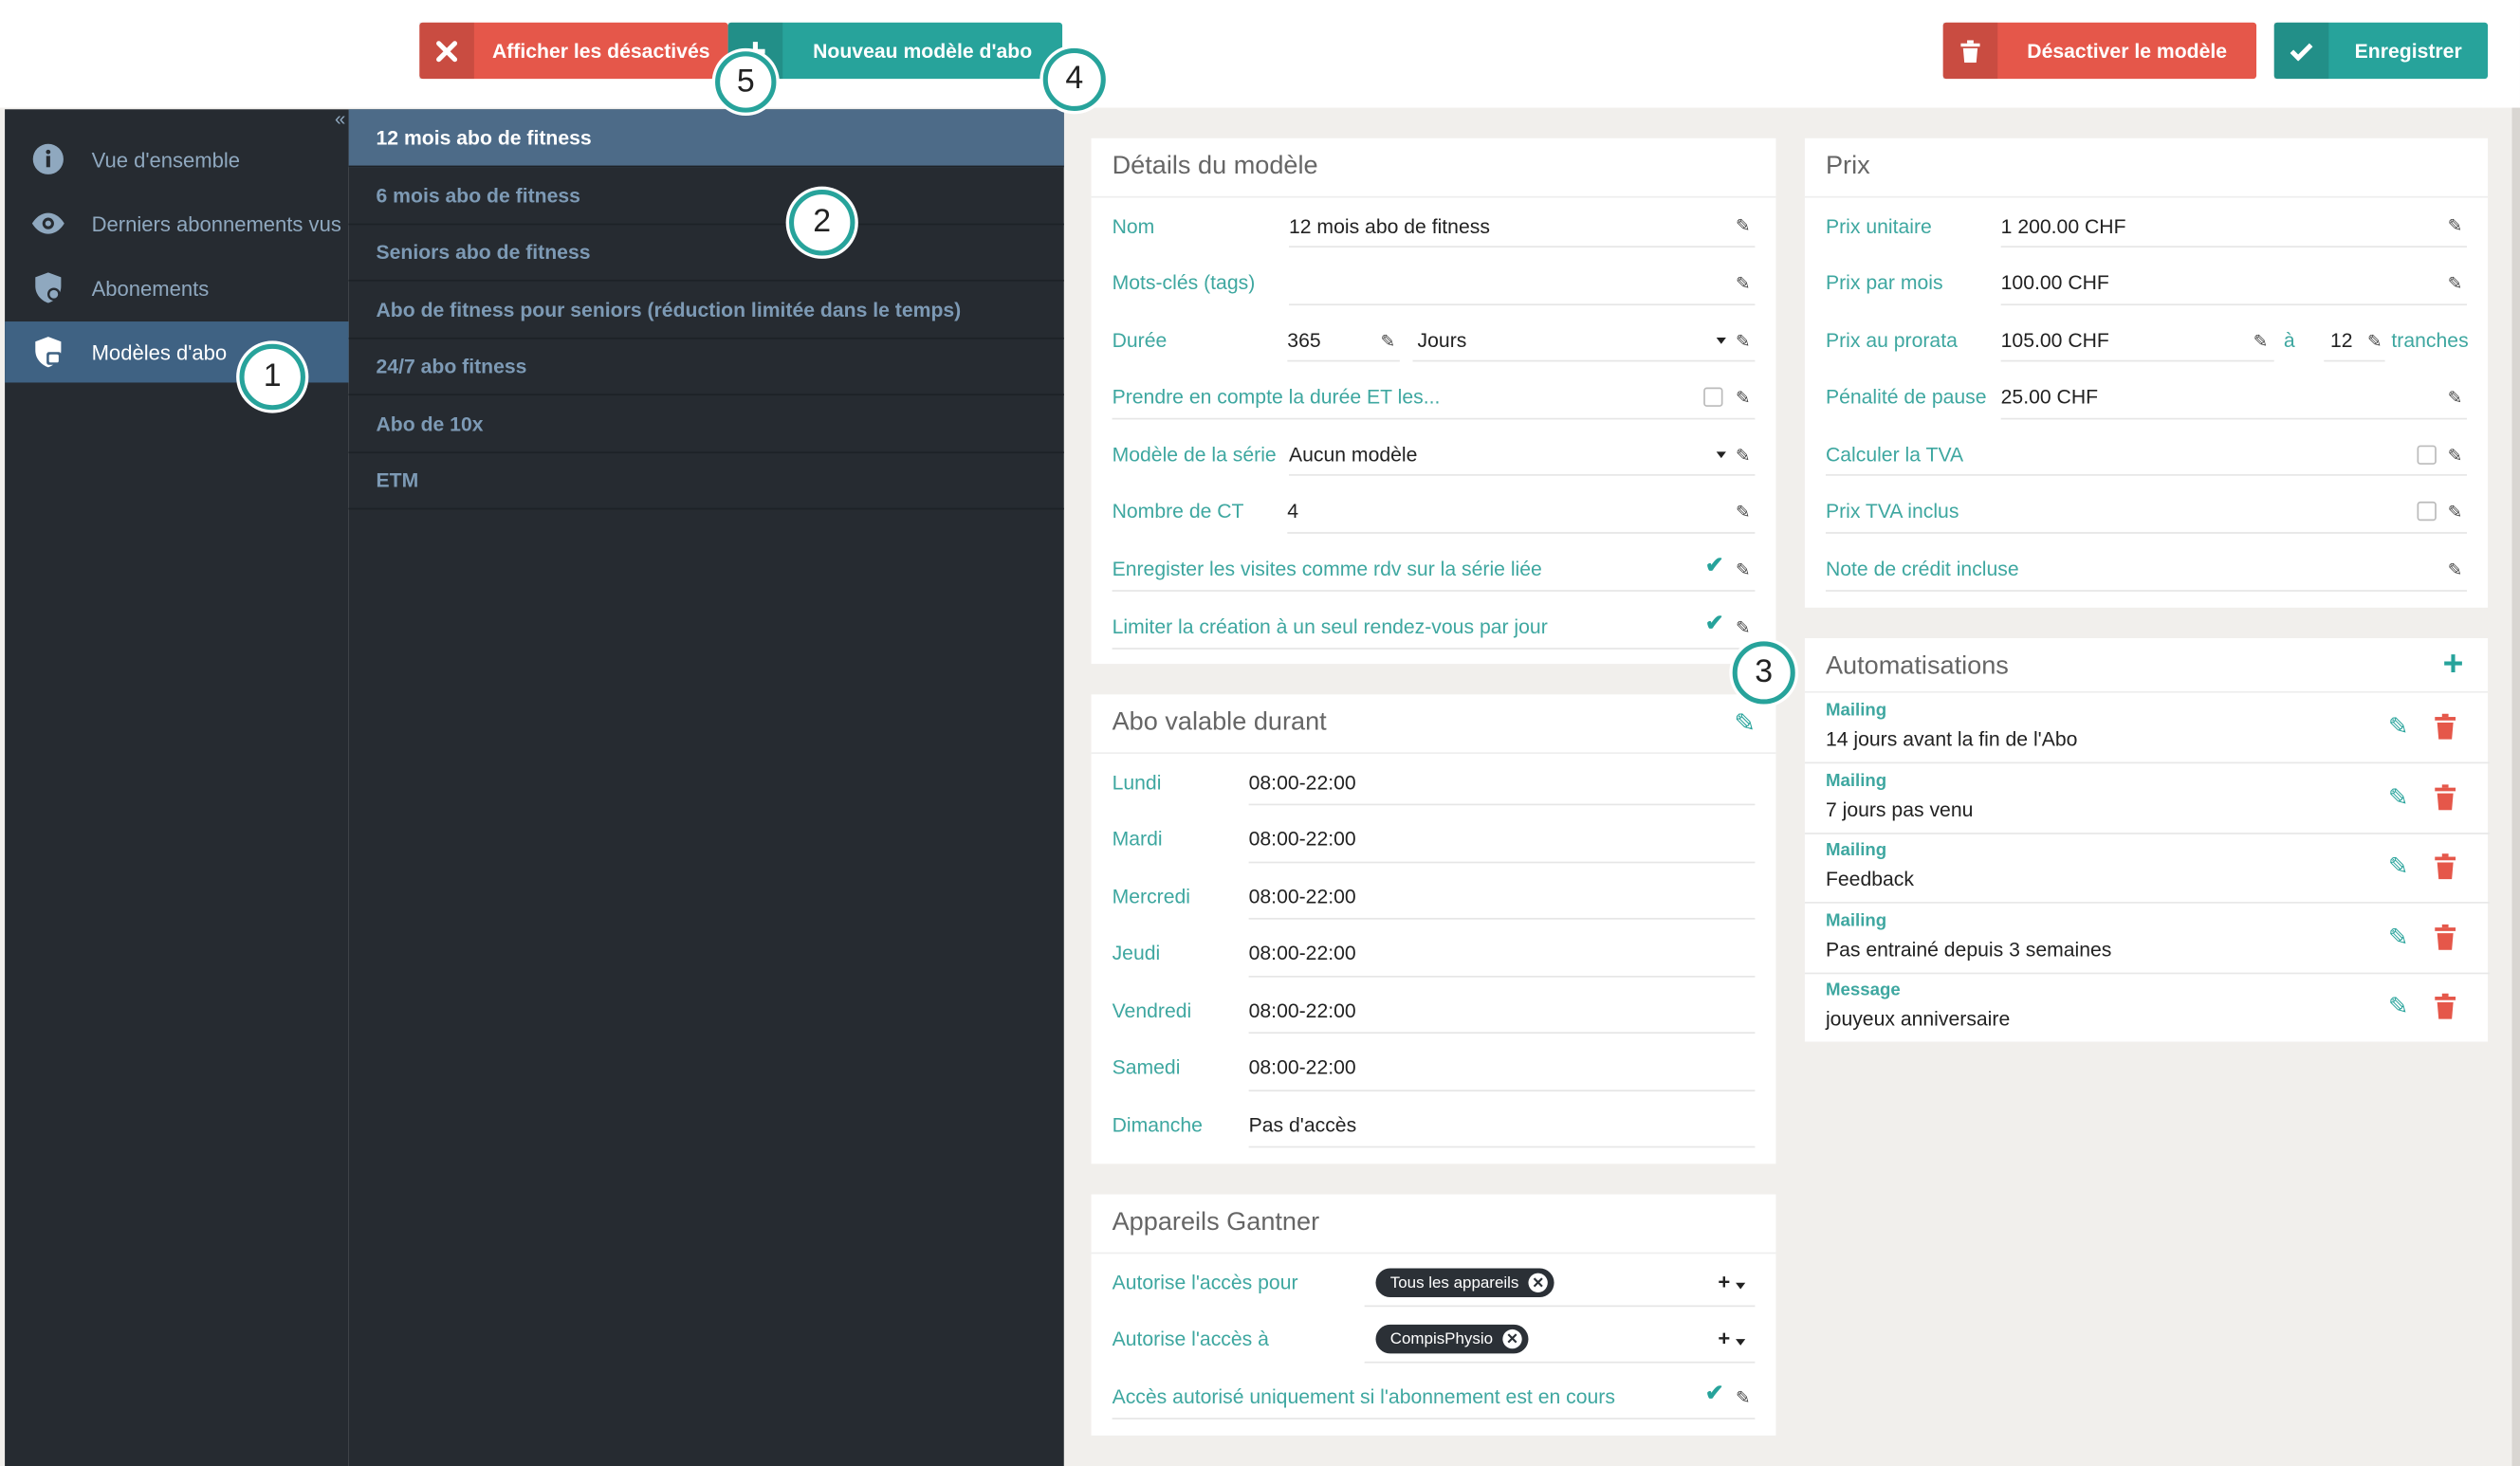  I want to click on prorata-unit-label: tranches, so click(2430, 341).